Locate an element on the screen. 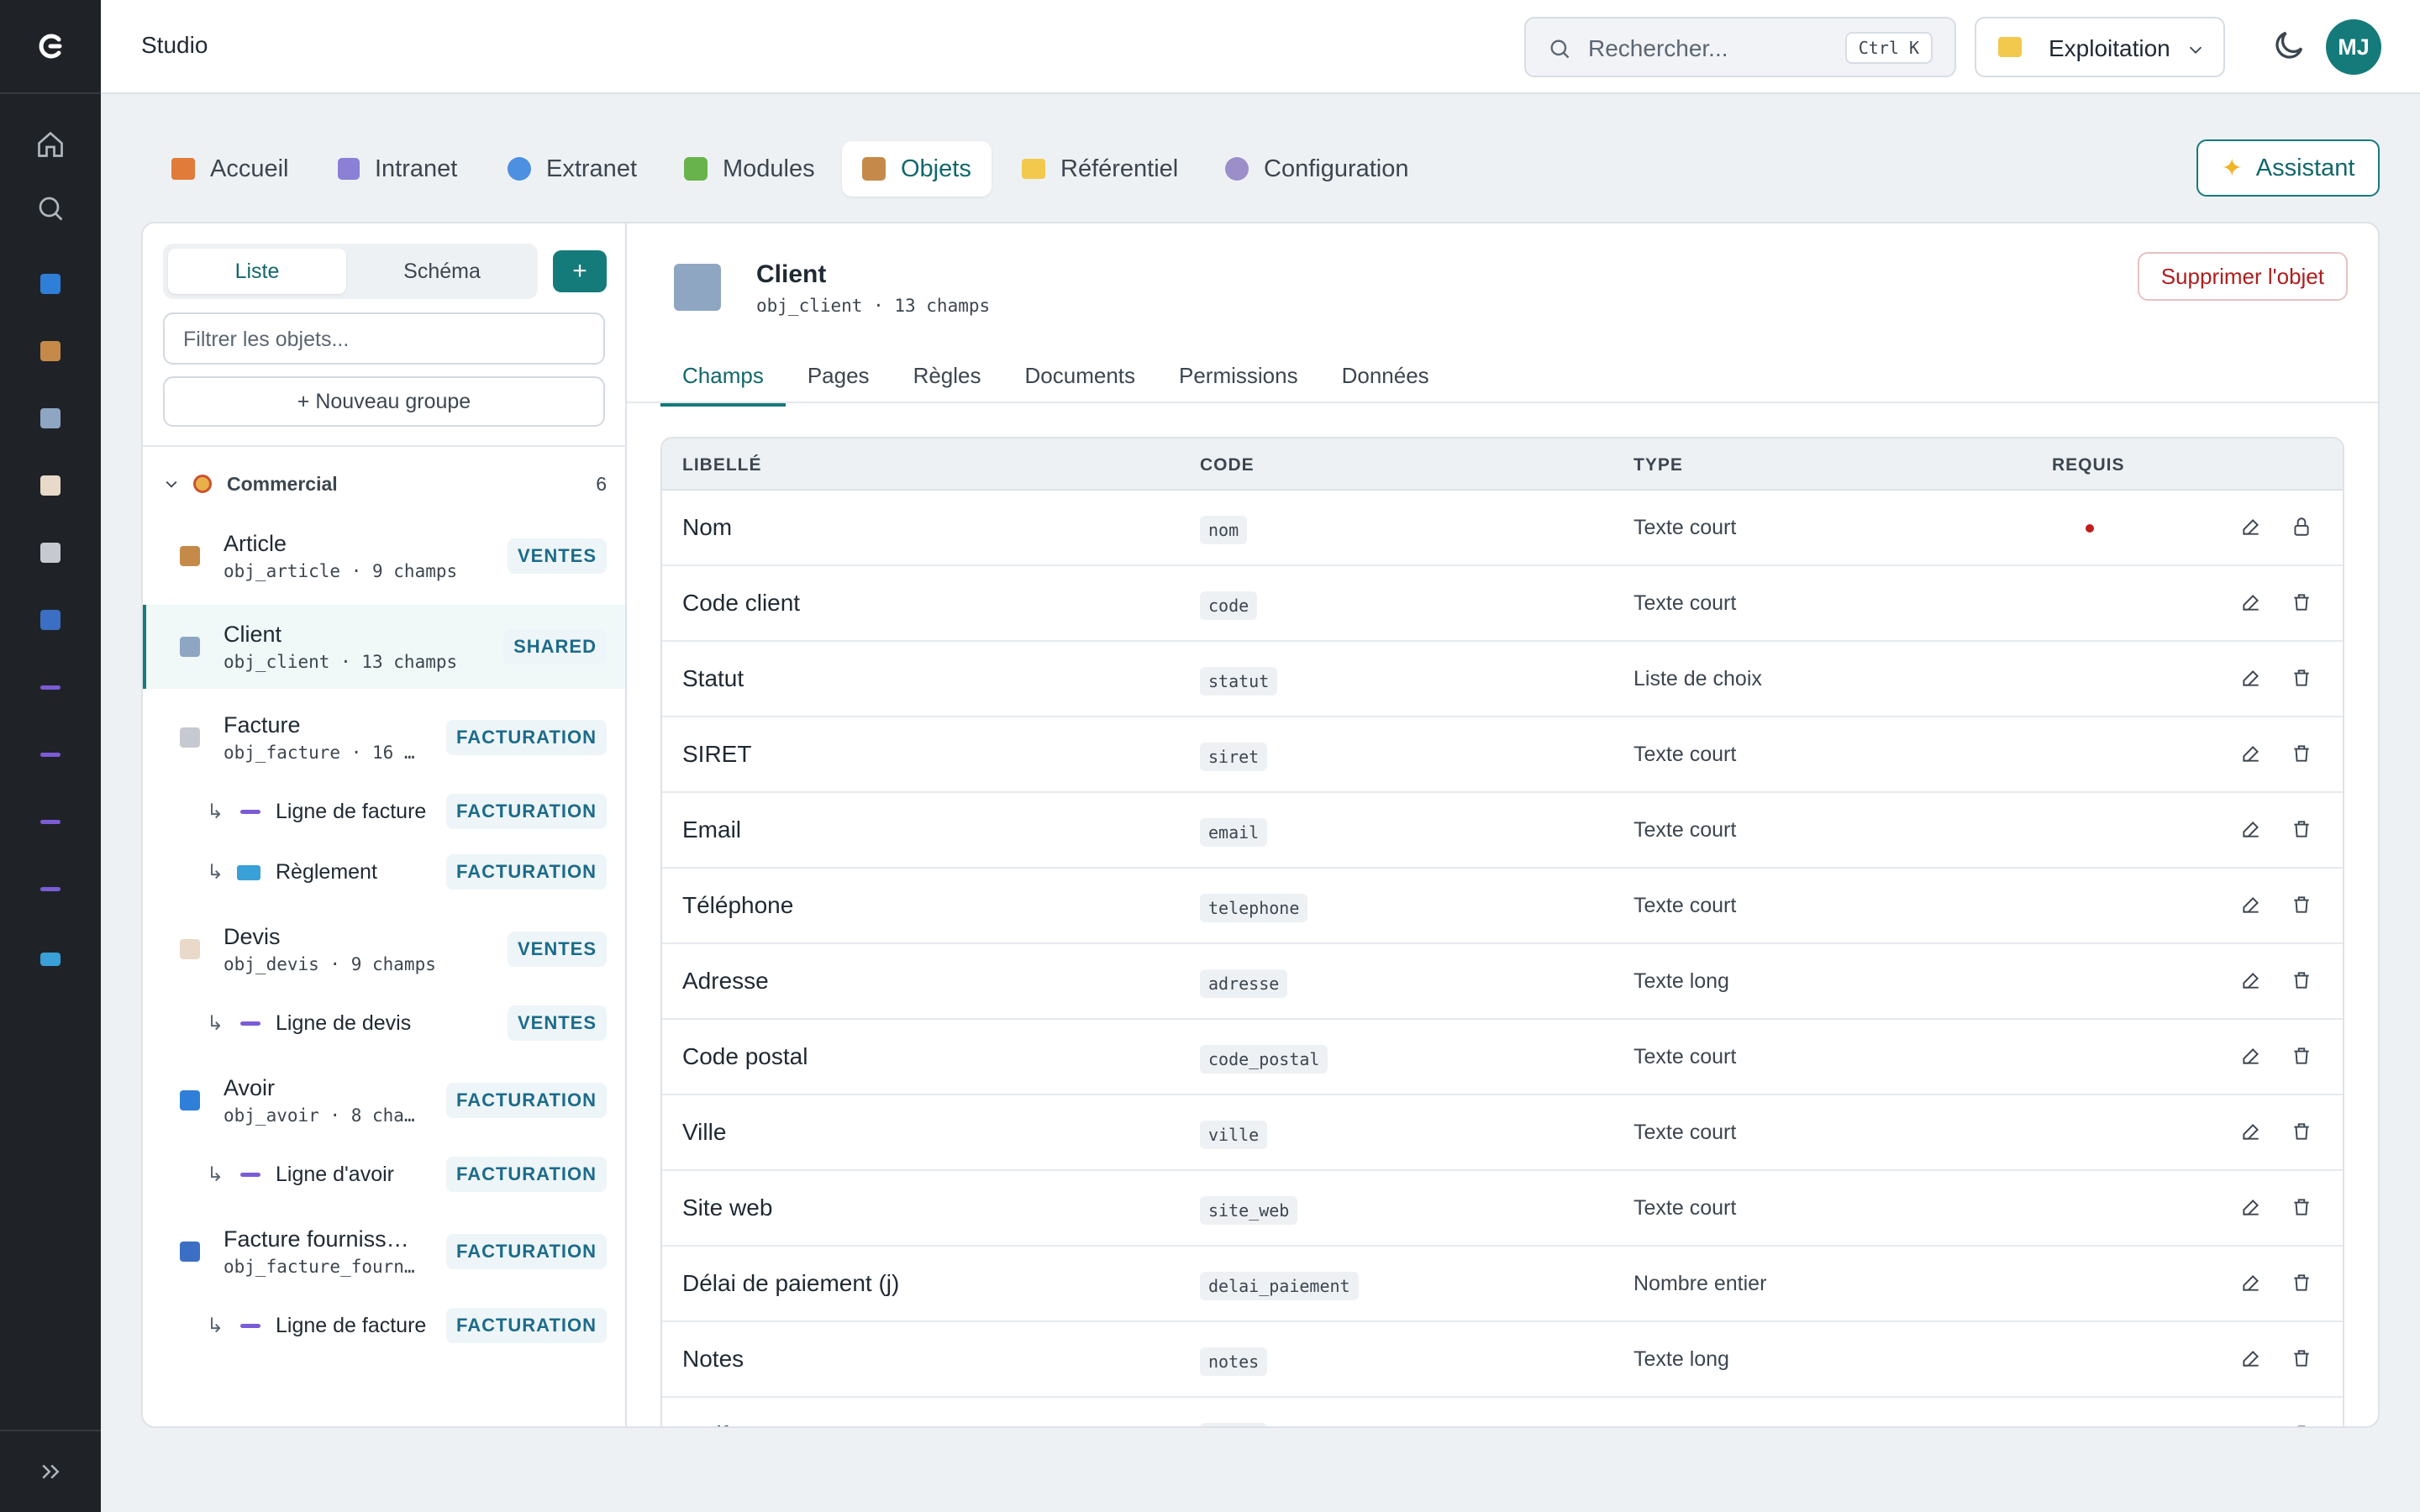 The width and height of the screenshot is (2420, 1512). search-input: Rechercher... Ctrl K is located at coordinates (1740, 47).